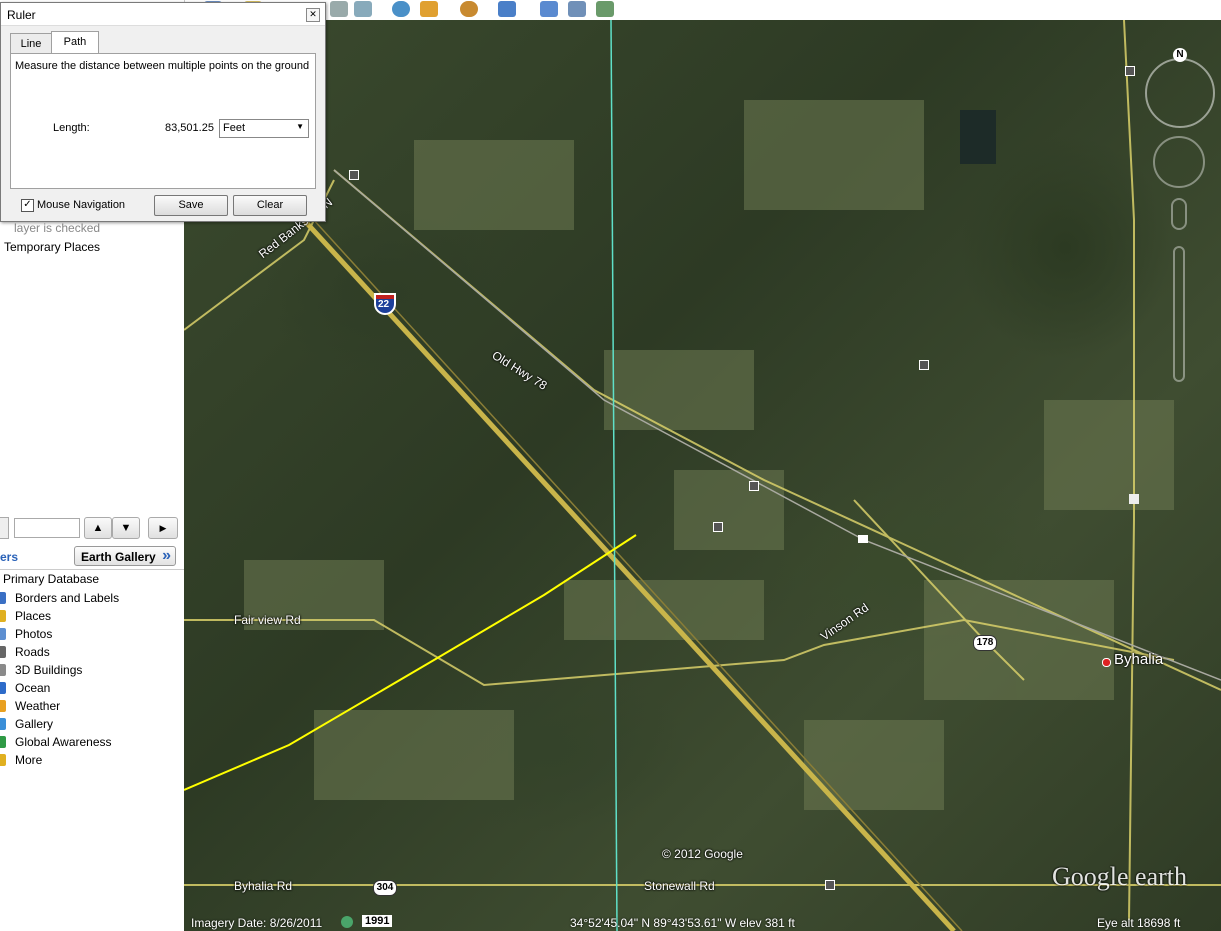 The image size is (1221, 931). I want to click on earth-gallery-button: Earth Gallery », so click(125, 556).